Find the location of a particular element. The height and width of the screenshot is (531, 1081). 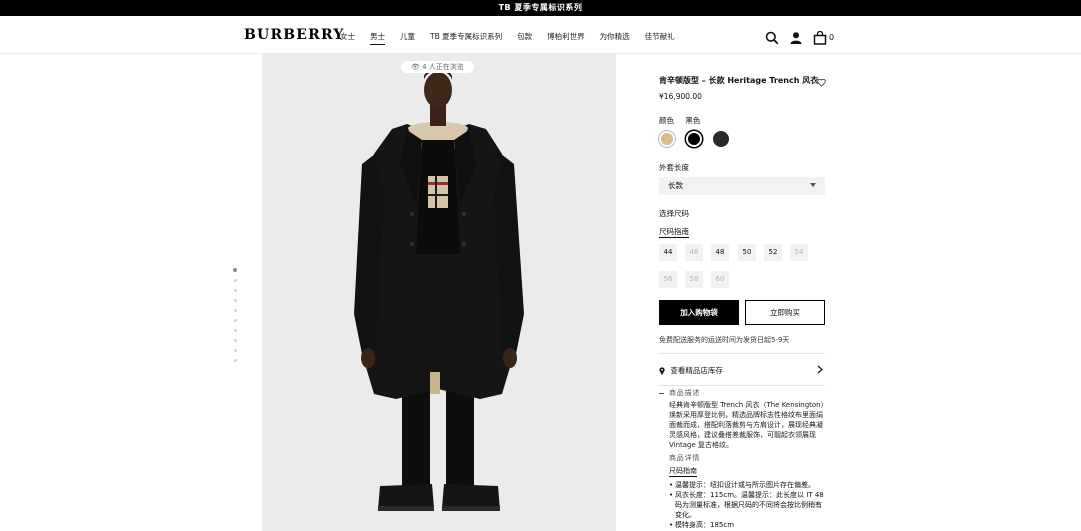

nav-item-men: 男士 is located at coordinates (377, 38).